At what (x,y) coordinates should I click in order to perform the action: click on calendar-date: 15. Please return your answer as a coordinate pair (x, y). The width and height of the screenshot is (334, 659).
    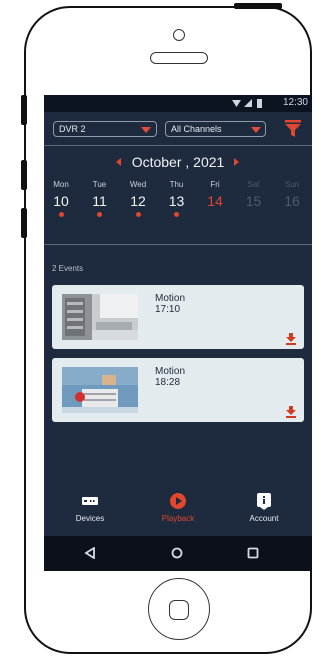
    Looking at the image, I should click on (253, 201).